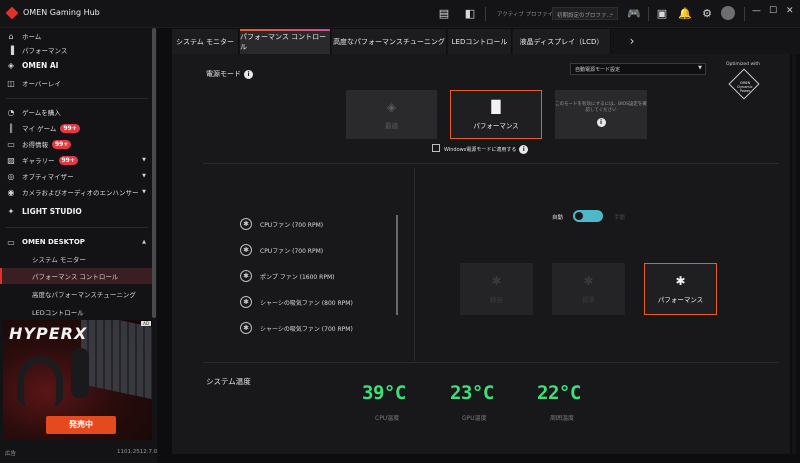 The height and width of the screenshot is (463, 800). I want to click on fan-row: ✱ ポンプ ファン (1600 RPM), so click(287, 276).